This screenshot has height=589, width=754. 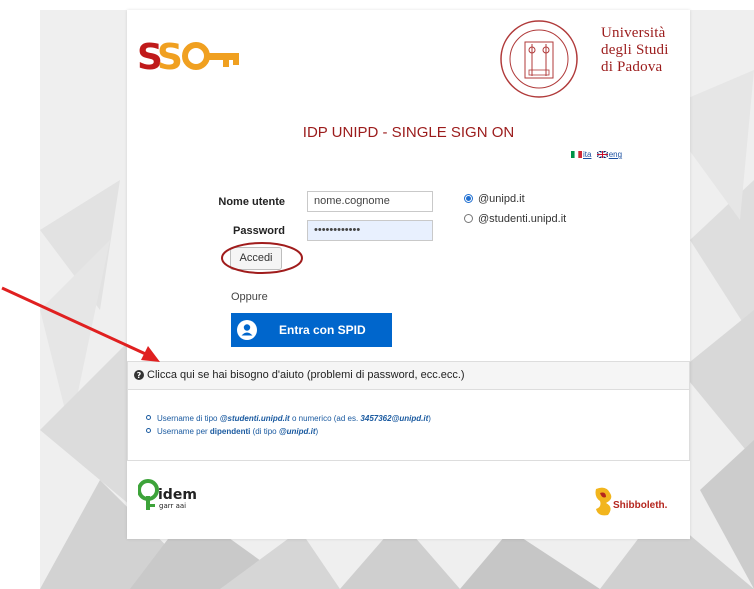 What do you see at coordinates (177, 495) in the screenshot?
I see `idem-text: idem` at bounding box center [177, 495].